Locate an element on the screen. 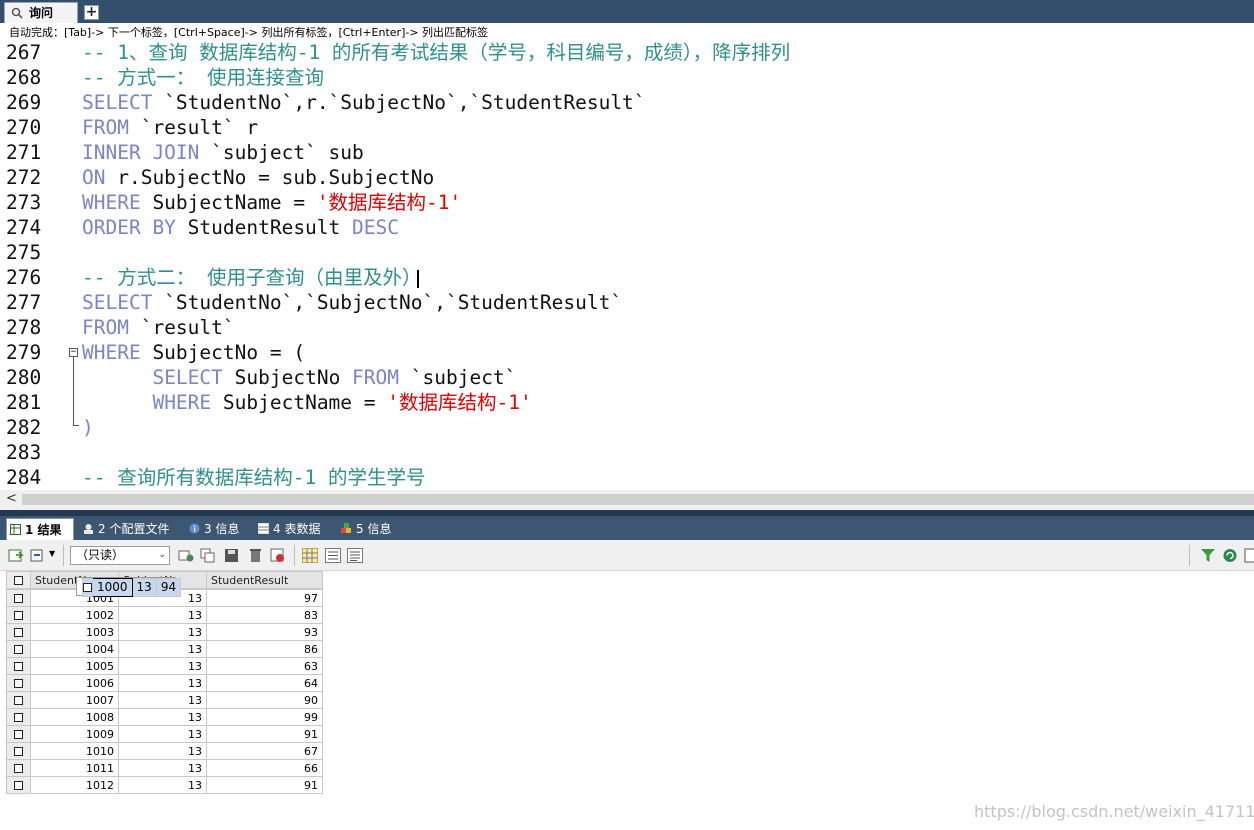  fold-toggle-icon: − is located at coordinates (73, 352).